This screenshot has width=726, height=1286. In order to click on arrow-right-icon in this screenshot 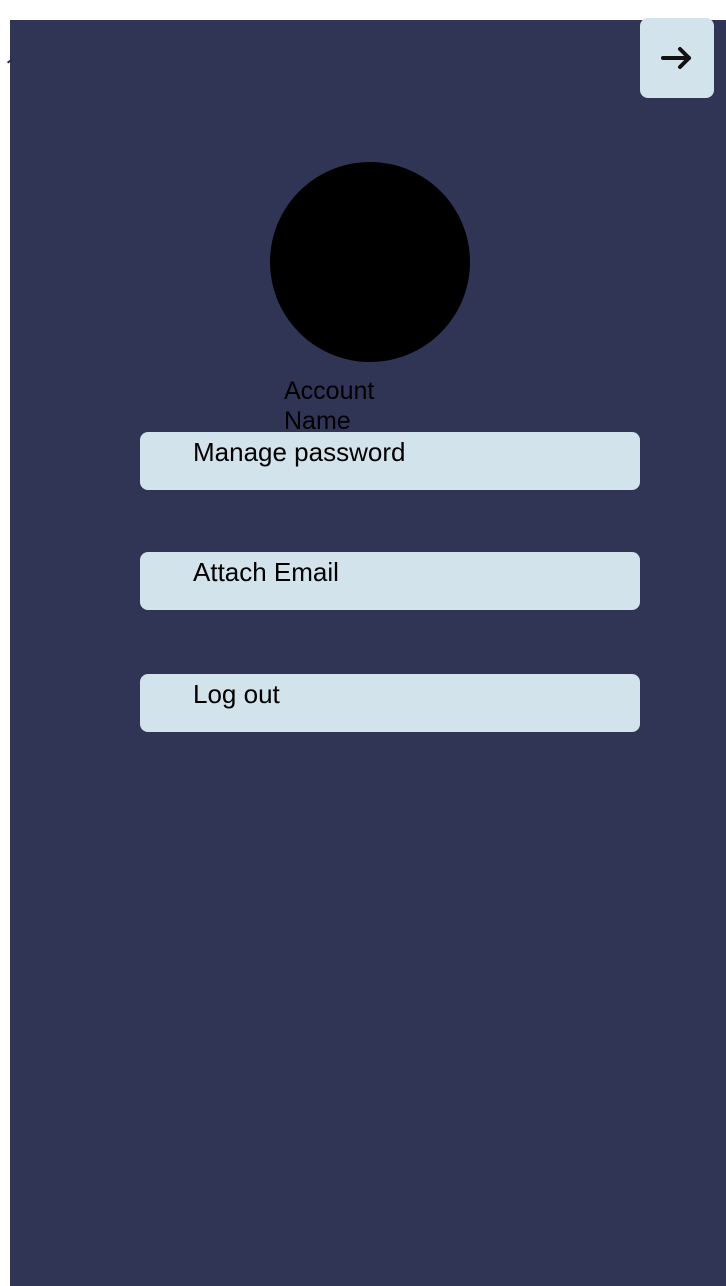, I will do `click(677, 58)`.